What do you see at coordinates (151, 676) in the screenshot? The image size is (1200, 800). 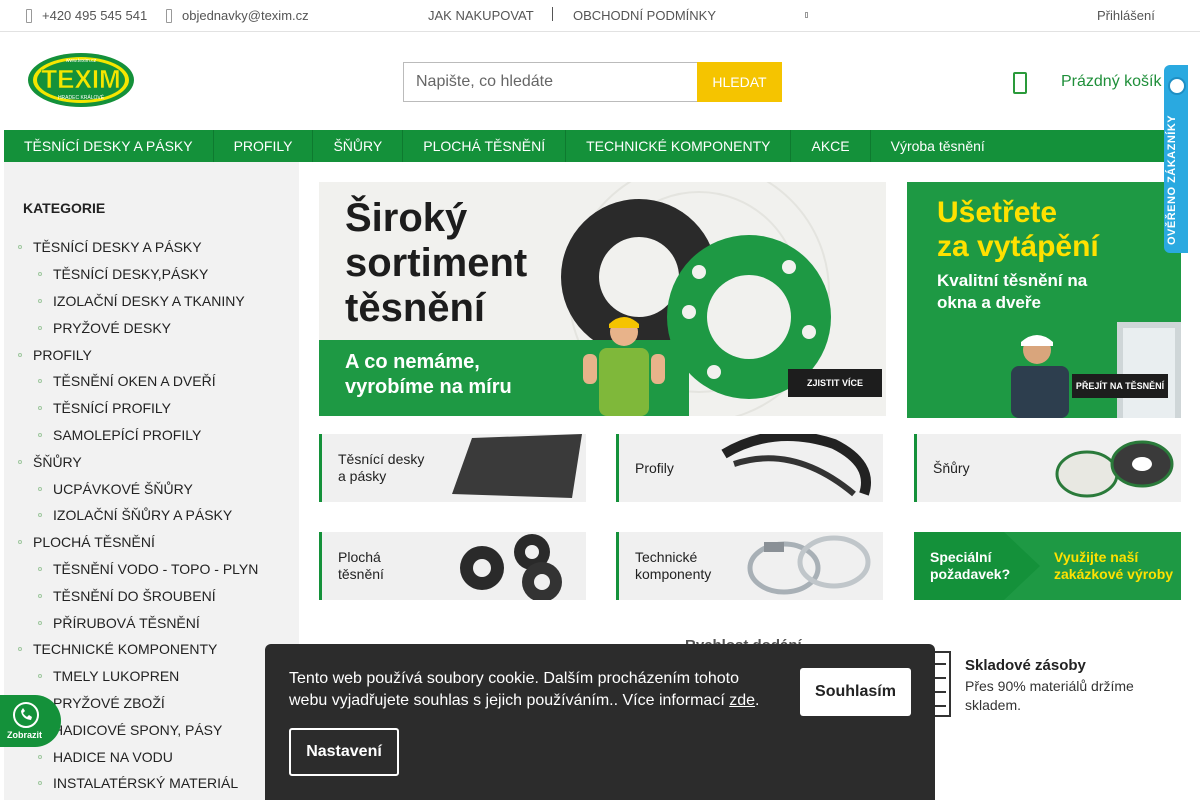 I see `sidebar-category-item: TMELY LUKOPREN` at bounding box center [151, 676].